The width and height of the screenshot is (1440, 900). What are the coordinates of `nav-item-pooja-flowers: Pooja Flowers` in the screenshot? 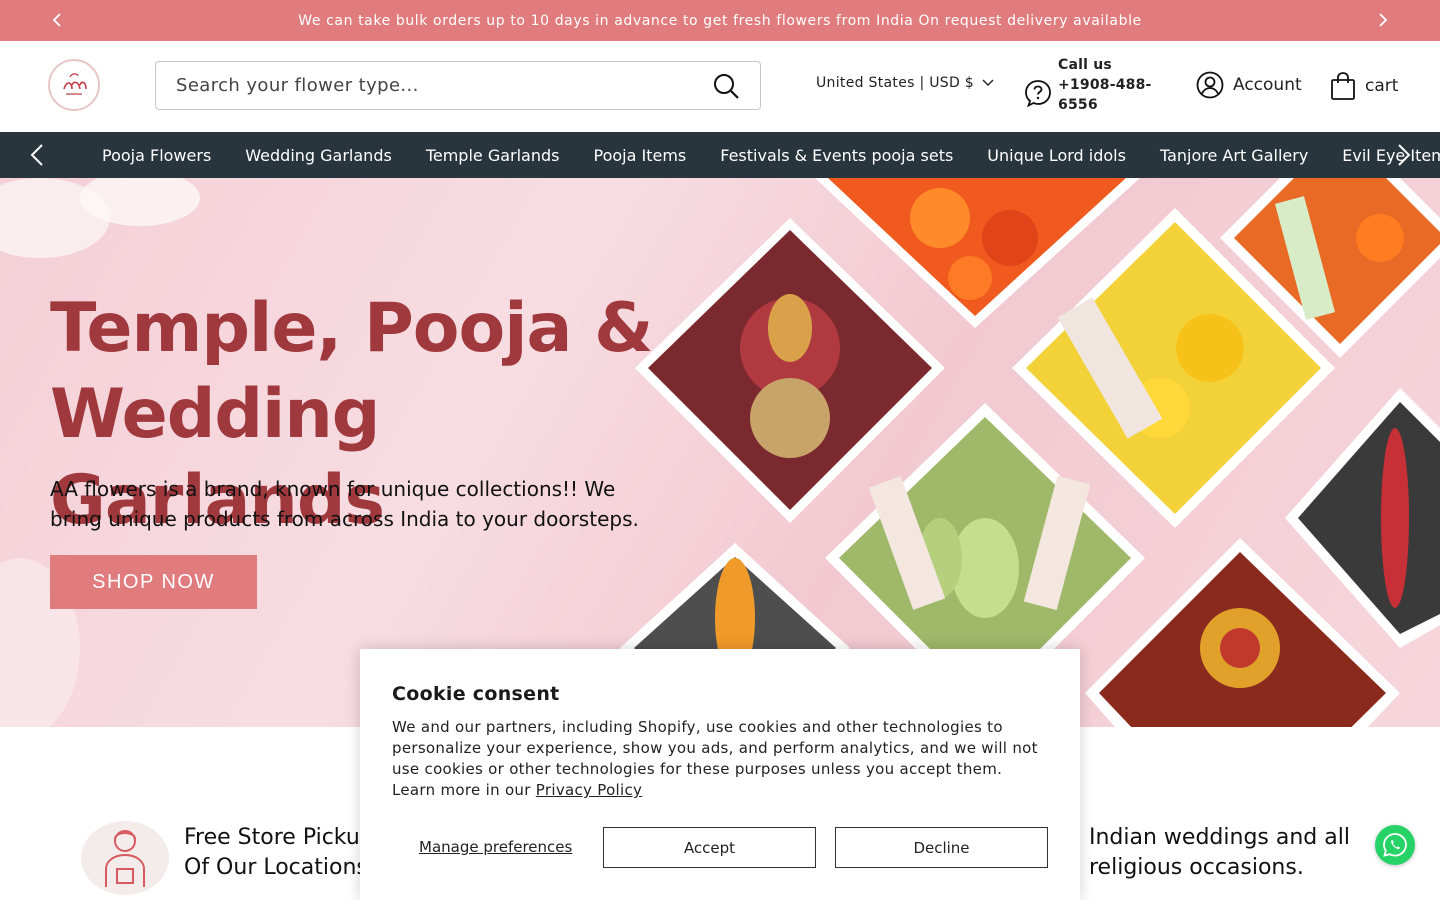 It's located at (156, 155).